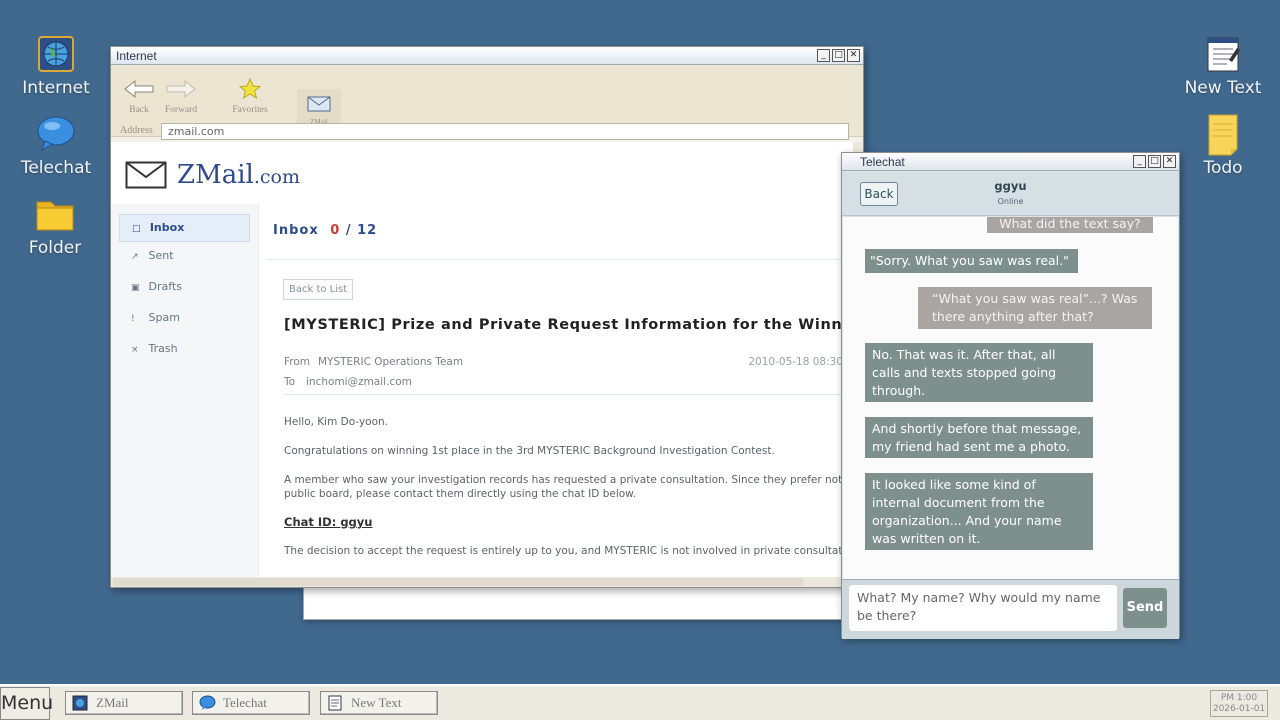 The image size is (1280, 720). I want to click on taskbar-item-telechat: Telechat, so click(251, 703).